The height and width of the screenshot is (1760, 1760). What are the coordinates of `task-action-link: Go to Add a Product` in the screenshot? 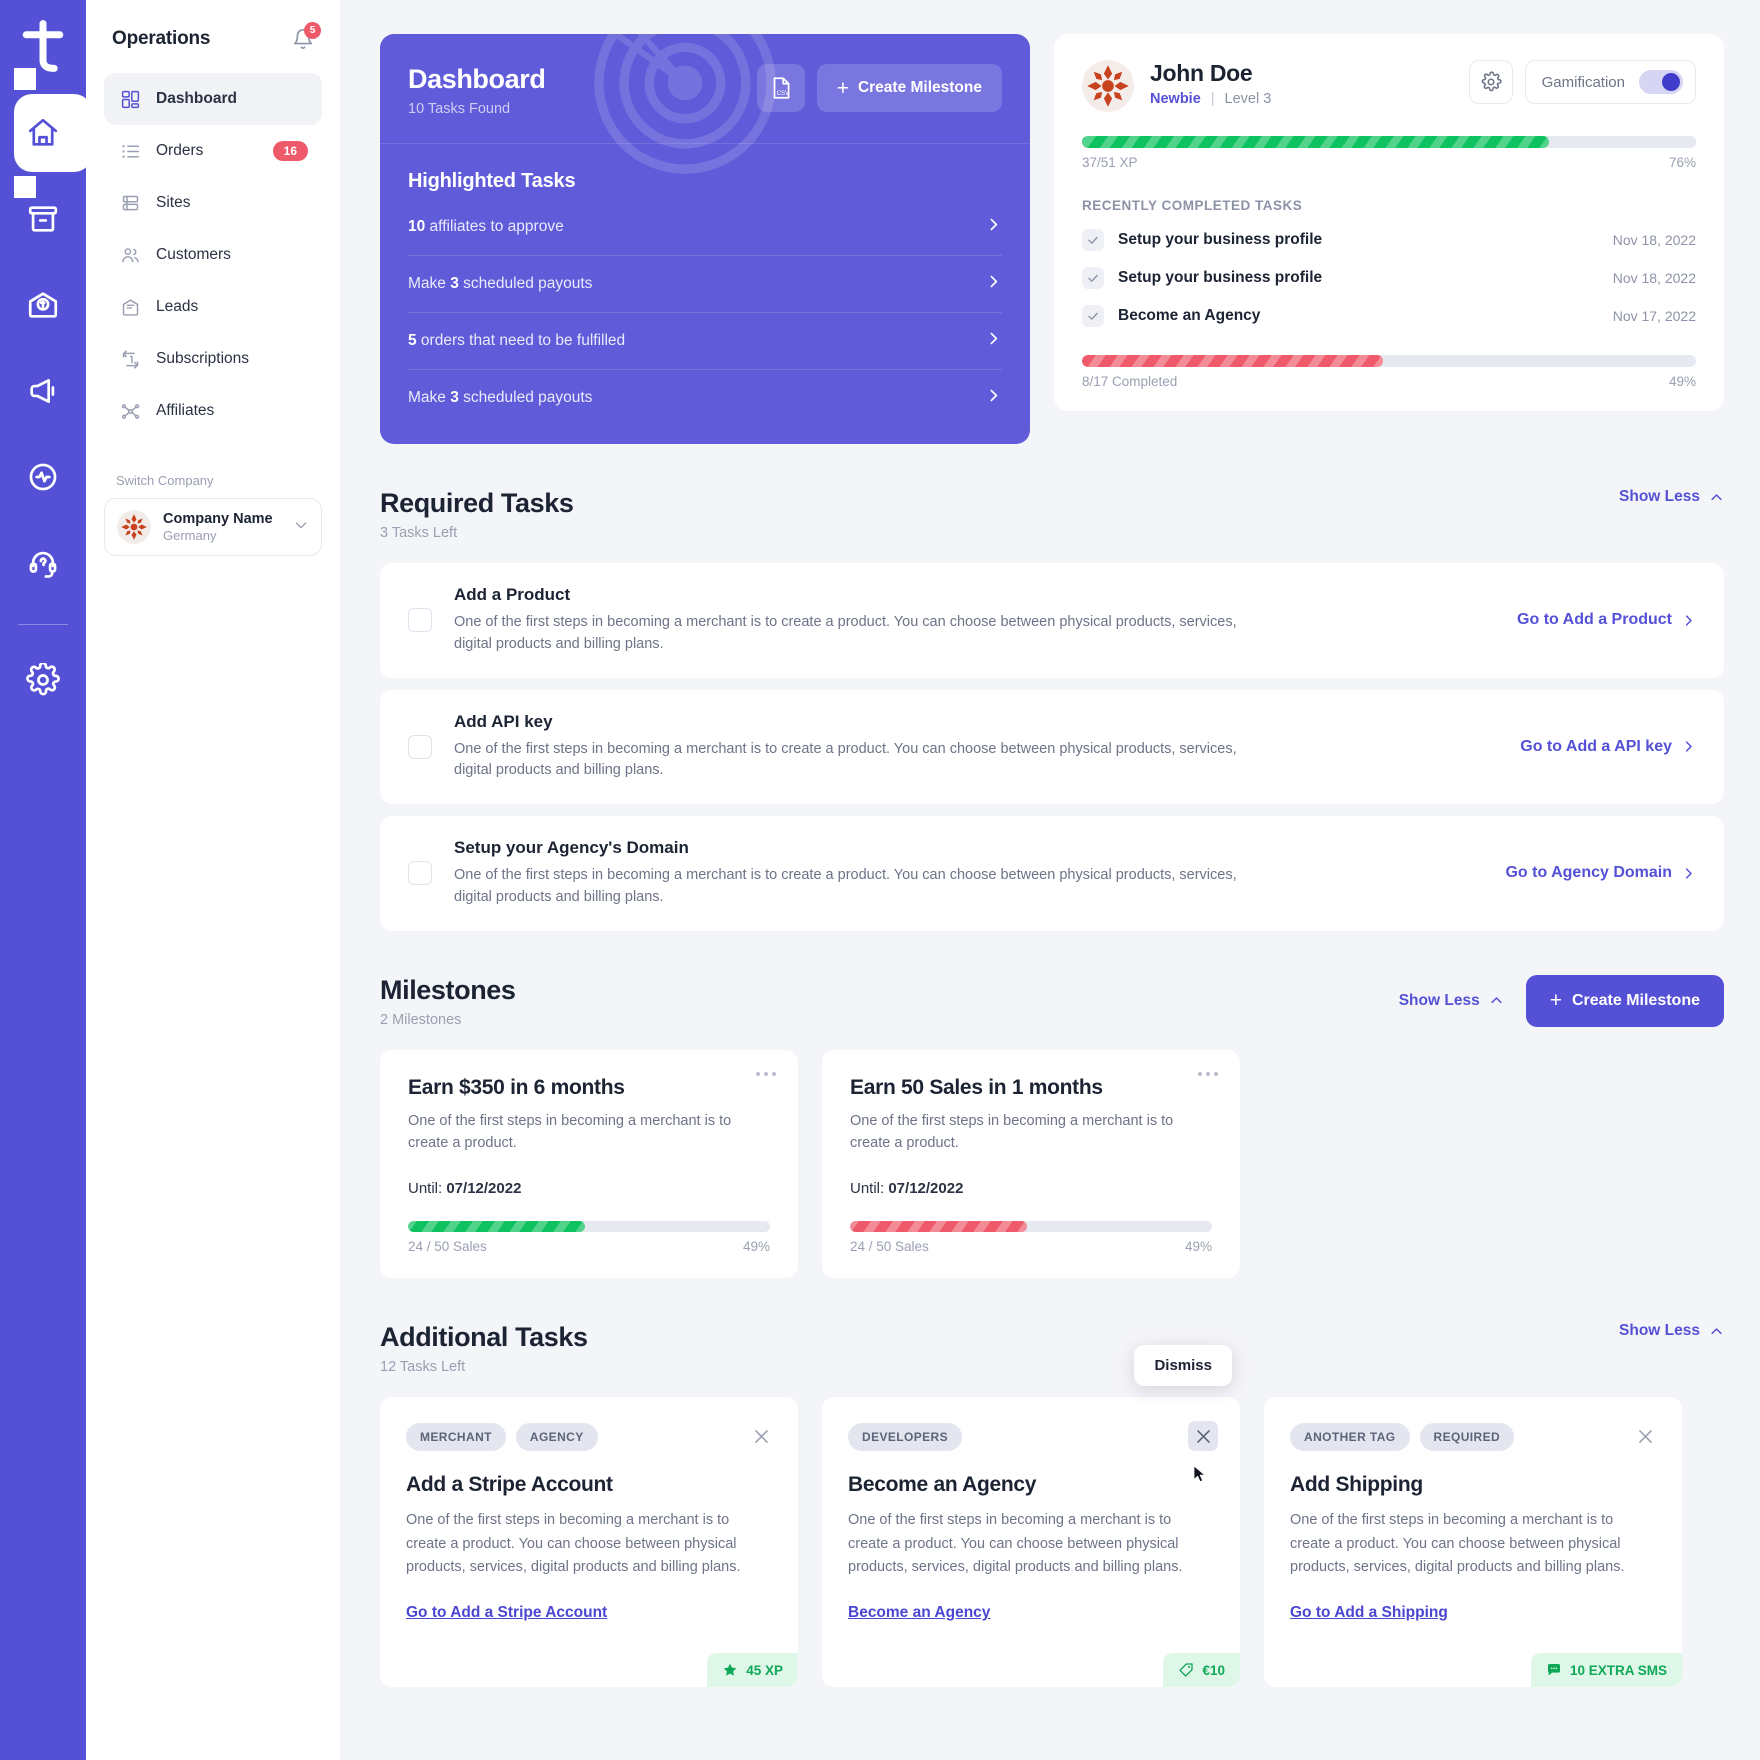 It's located at (1606, 620).